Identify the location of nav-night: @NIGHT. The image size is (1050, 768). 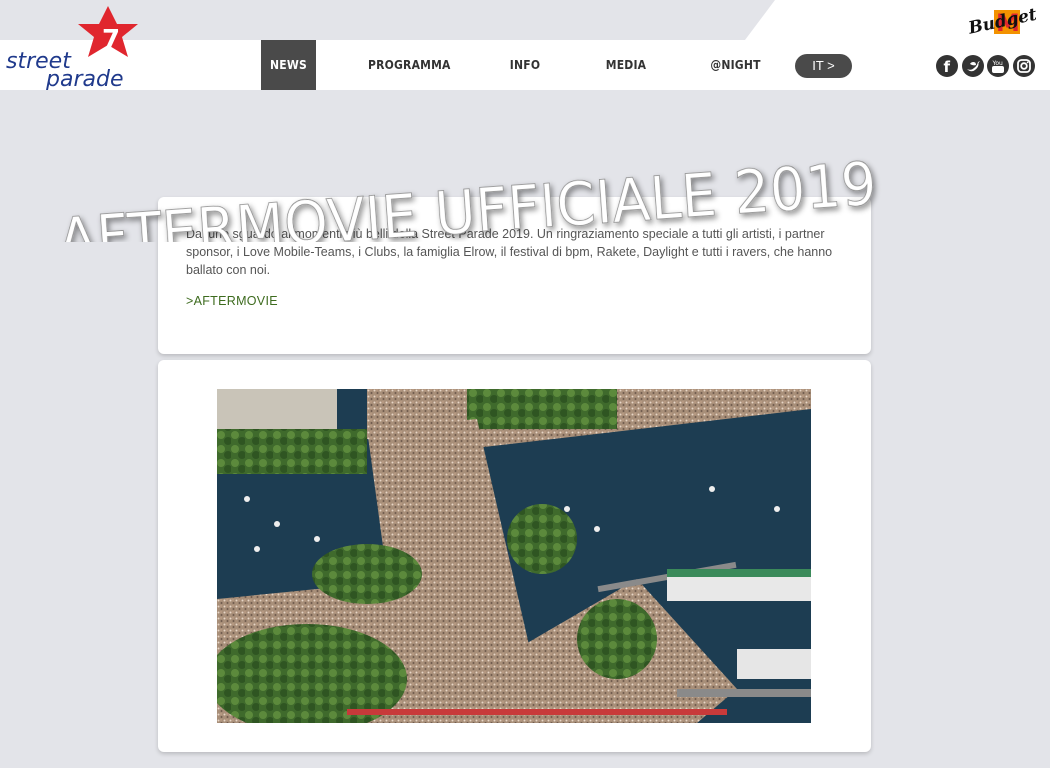
(735, 65).